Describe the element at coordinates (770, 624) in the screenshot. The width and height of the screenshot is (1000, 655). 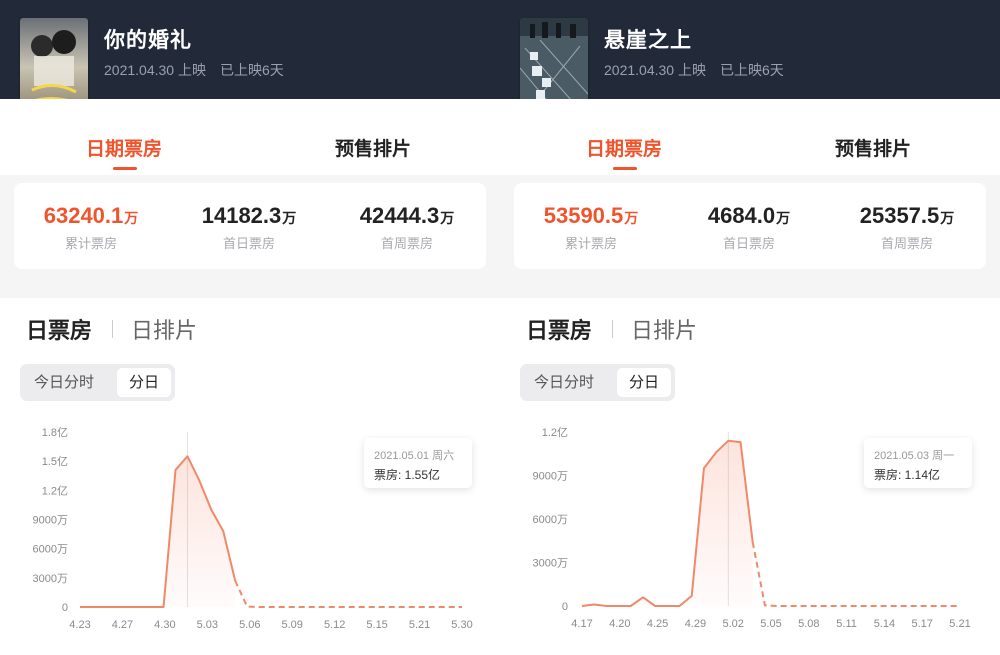
I see `x-tick-label: 5.05` at that location.